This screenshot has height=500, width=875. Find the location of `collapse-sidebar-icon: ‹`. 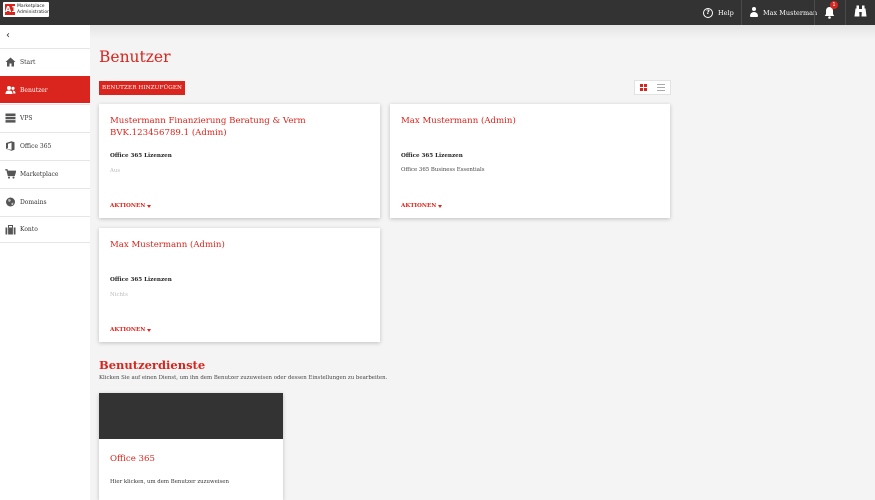

collapse-sidebar-icon: ‹ is located at coordinates (8, 35).